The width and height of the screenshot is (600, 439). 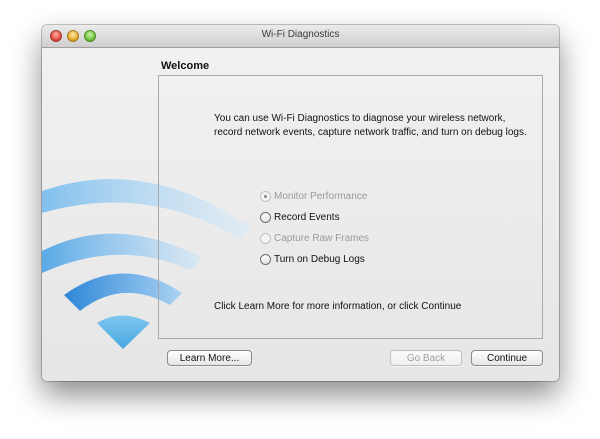 I want to click on option-monitor-performance: Monitor Performance, so click(x=313, y=196).